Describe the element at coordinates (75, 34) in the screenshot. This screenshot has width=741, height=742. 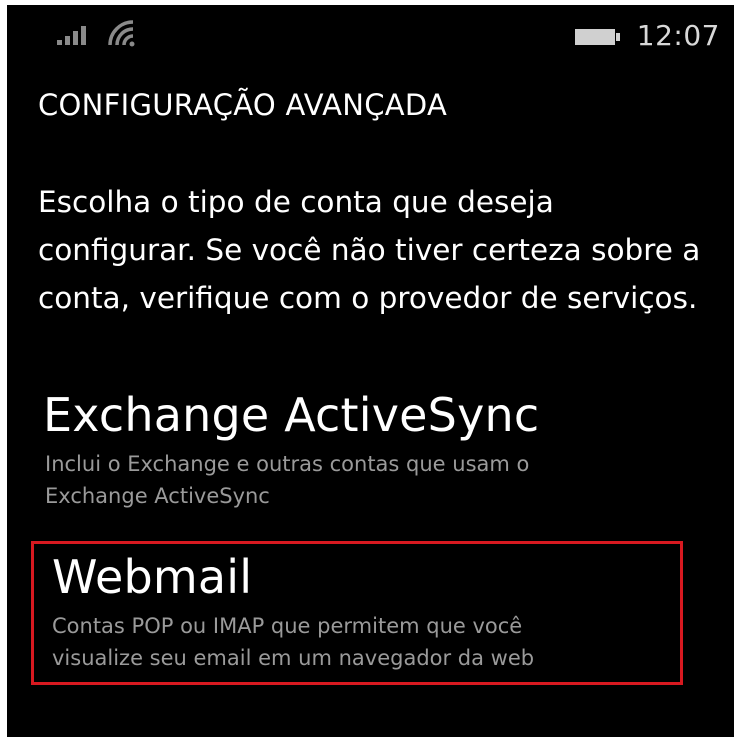
I see `signal-strength-icon` at that location.